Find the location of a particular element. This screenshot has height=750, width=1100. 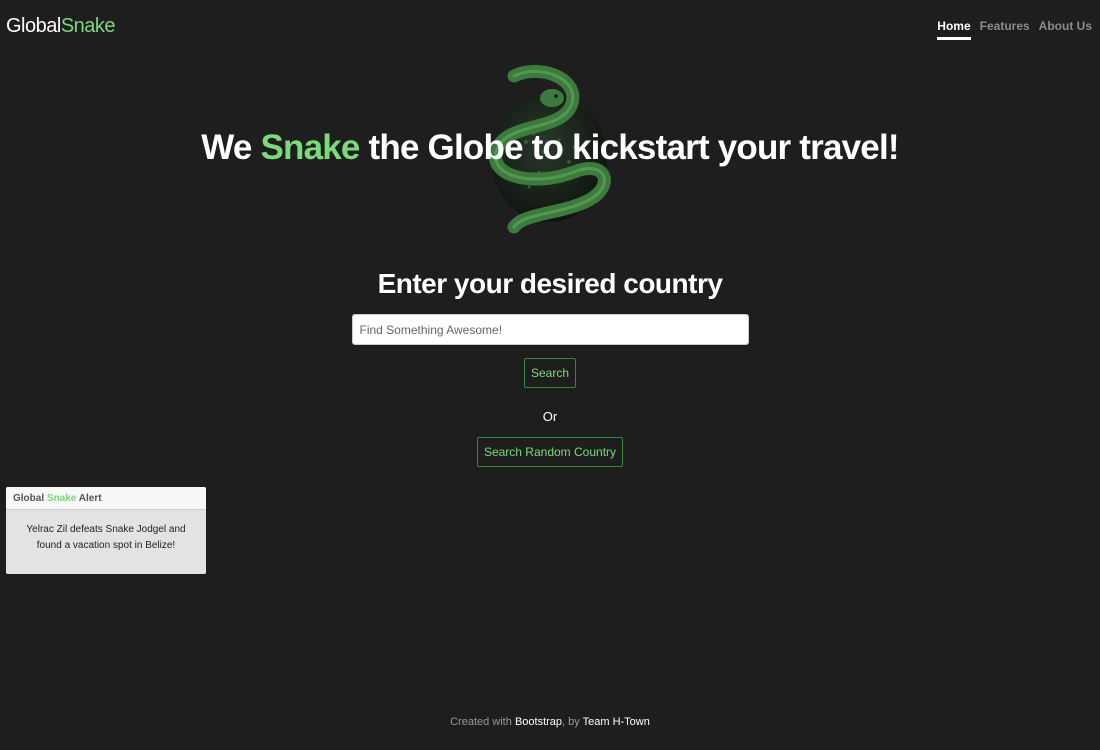

search-input is located at coordinates (550, 329).